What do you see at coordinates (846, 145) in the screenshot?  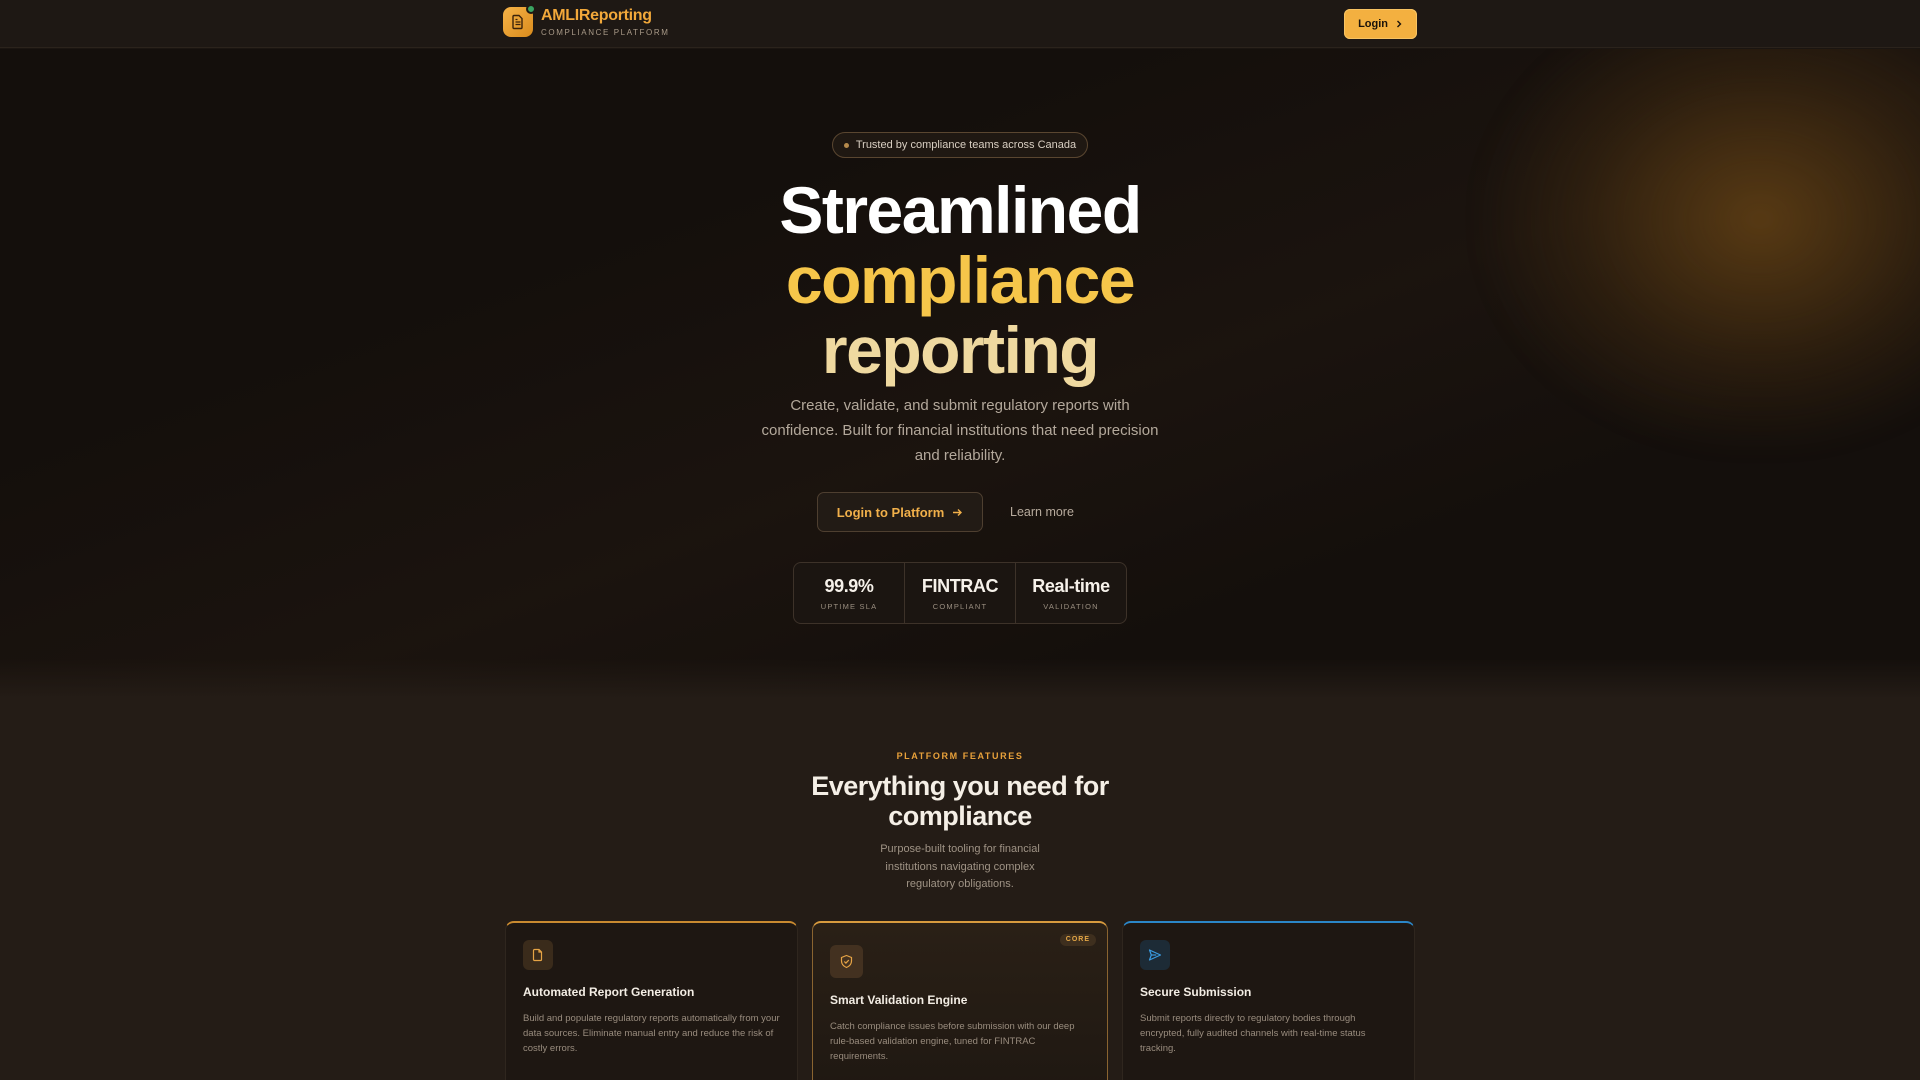 I see `trust-dot-icon` at bounding box center [846, 145].